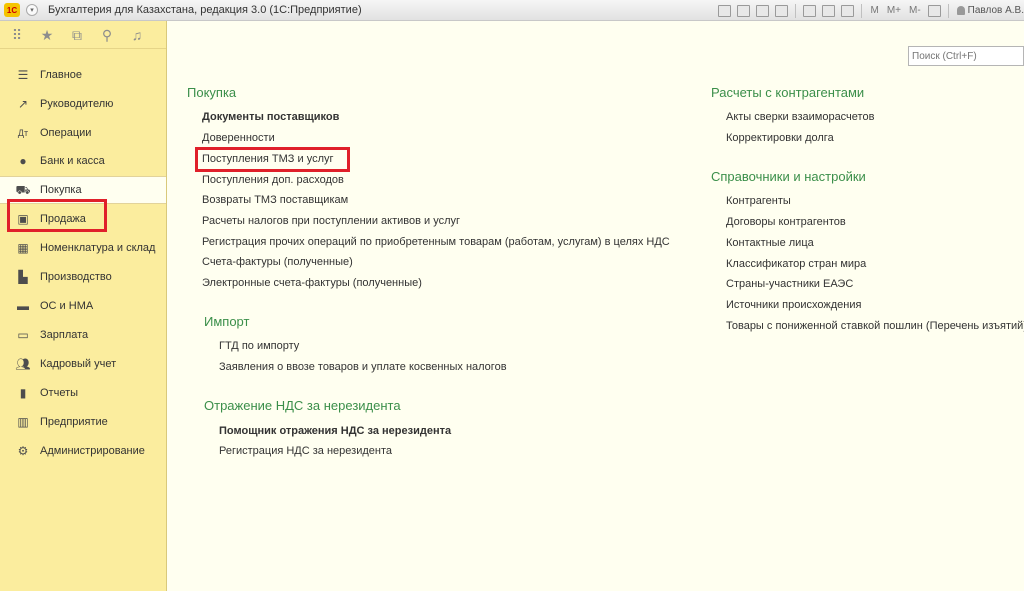 This screenshot has height=591, width=1024. What do you see at coordinates (67, 306) in the screenshot?
I see `sidebar-item-label: ОС и НМА` at bounding box center [67, 306].